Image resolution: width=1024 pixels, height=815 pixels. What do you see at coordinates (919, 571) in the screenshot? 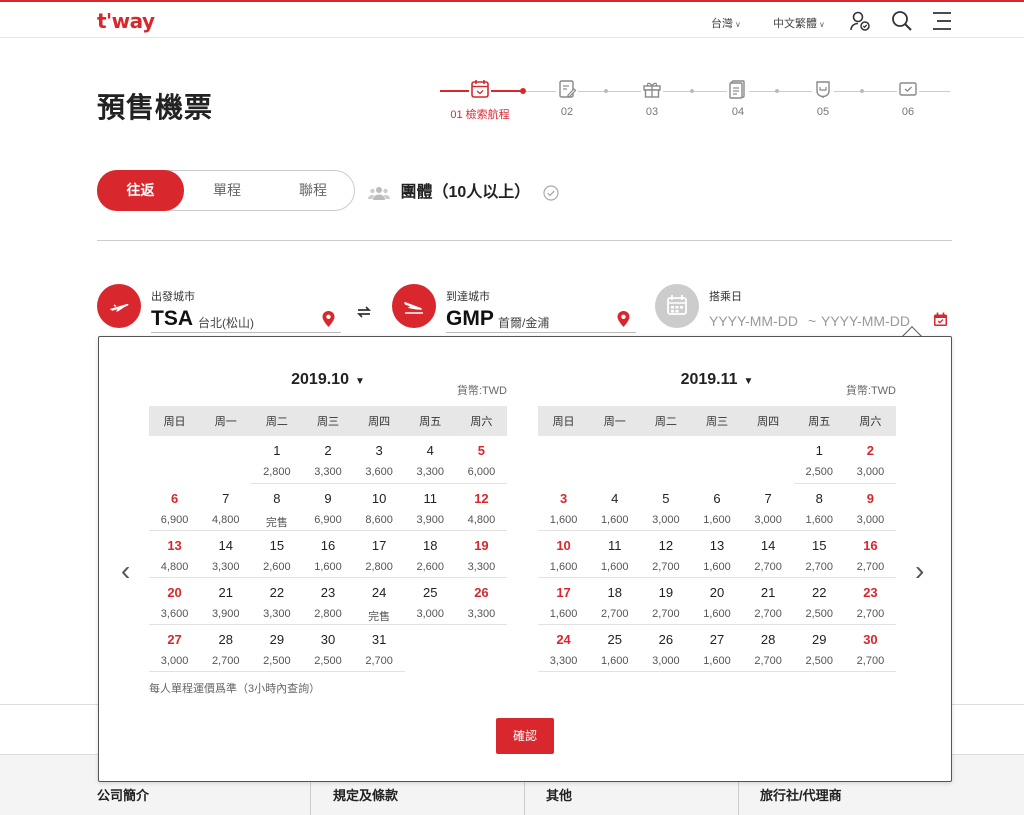
I see `next-month-arrow-icon: ›` at bounding box center [919, 571].